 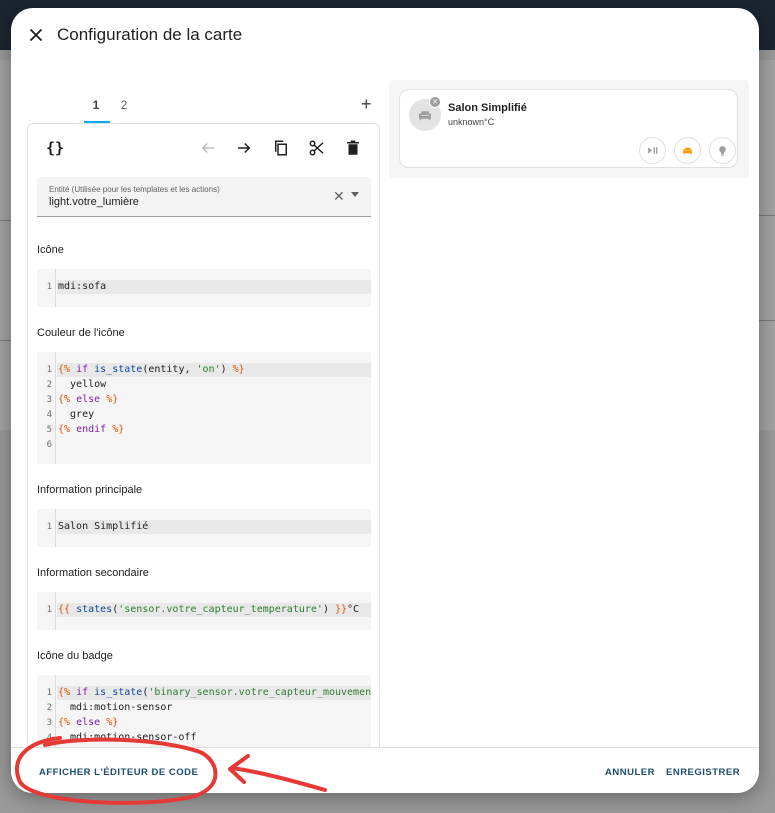 I want to click on code-line: mdi:motion-sensor-off, so click(x=127, y=737).